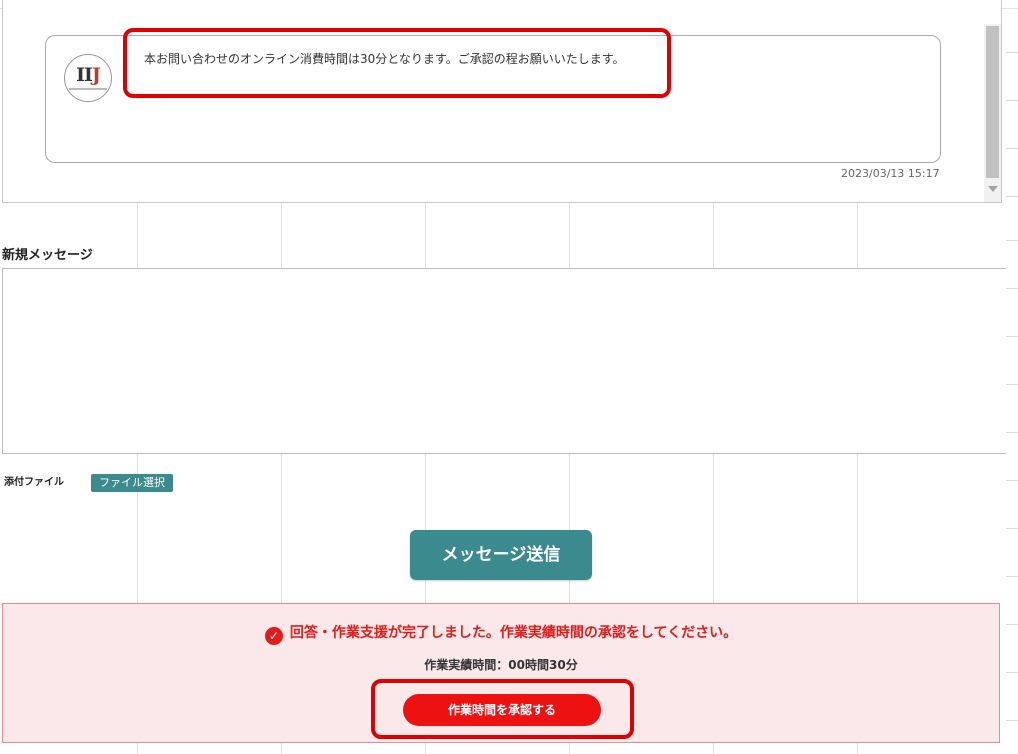 This screenshot has height=754, width=1018. Describe the element at coordinates (501, 665) in the screenshot. I see `work-time-text: 作業実績時間：00時間30分` at that location.